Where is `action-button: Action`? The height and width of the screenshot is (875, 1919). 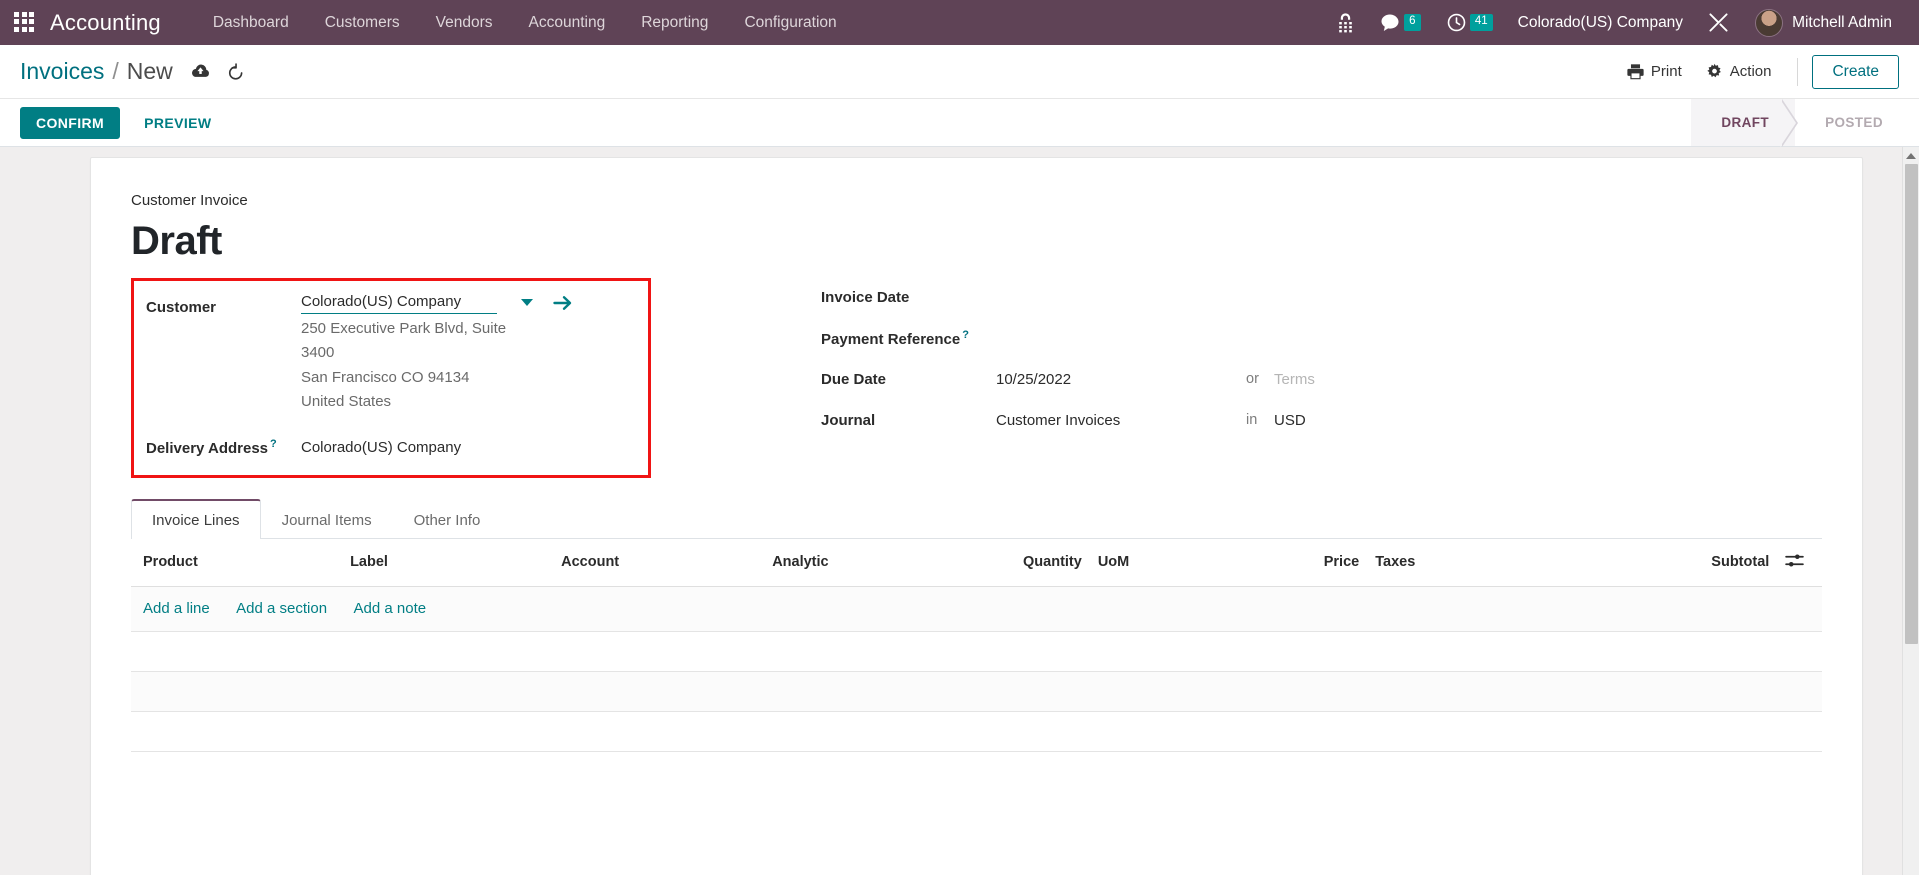
action-button: Action is located at coordinates (1739, 71).